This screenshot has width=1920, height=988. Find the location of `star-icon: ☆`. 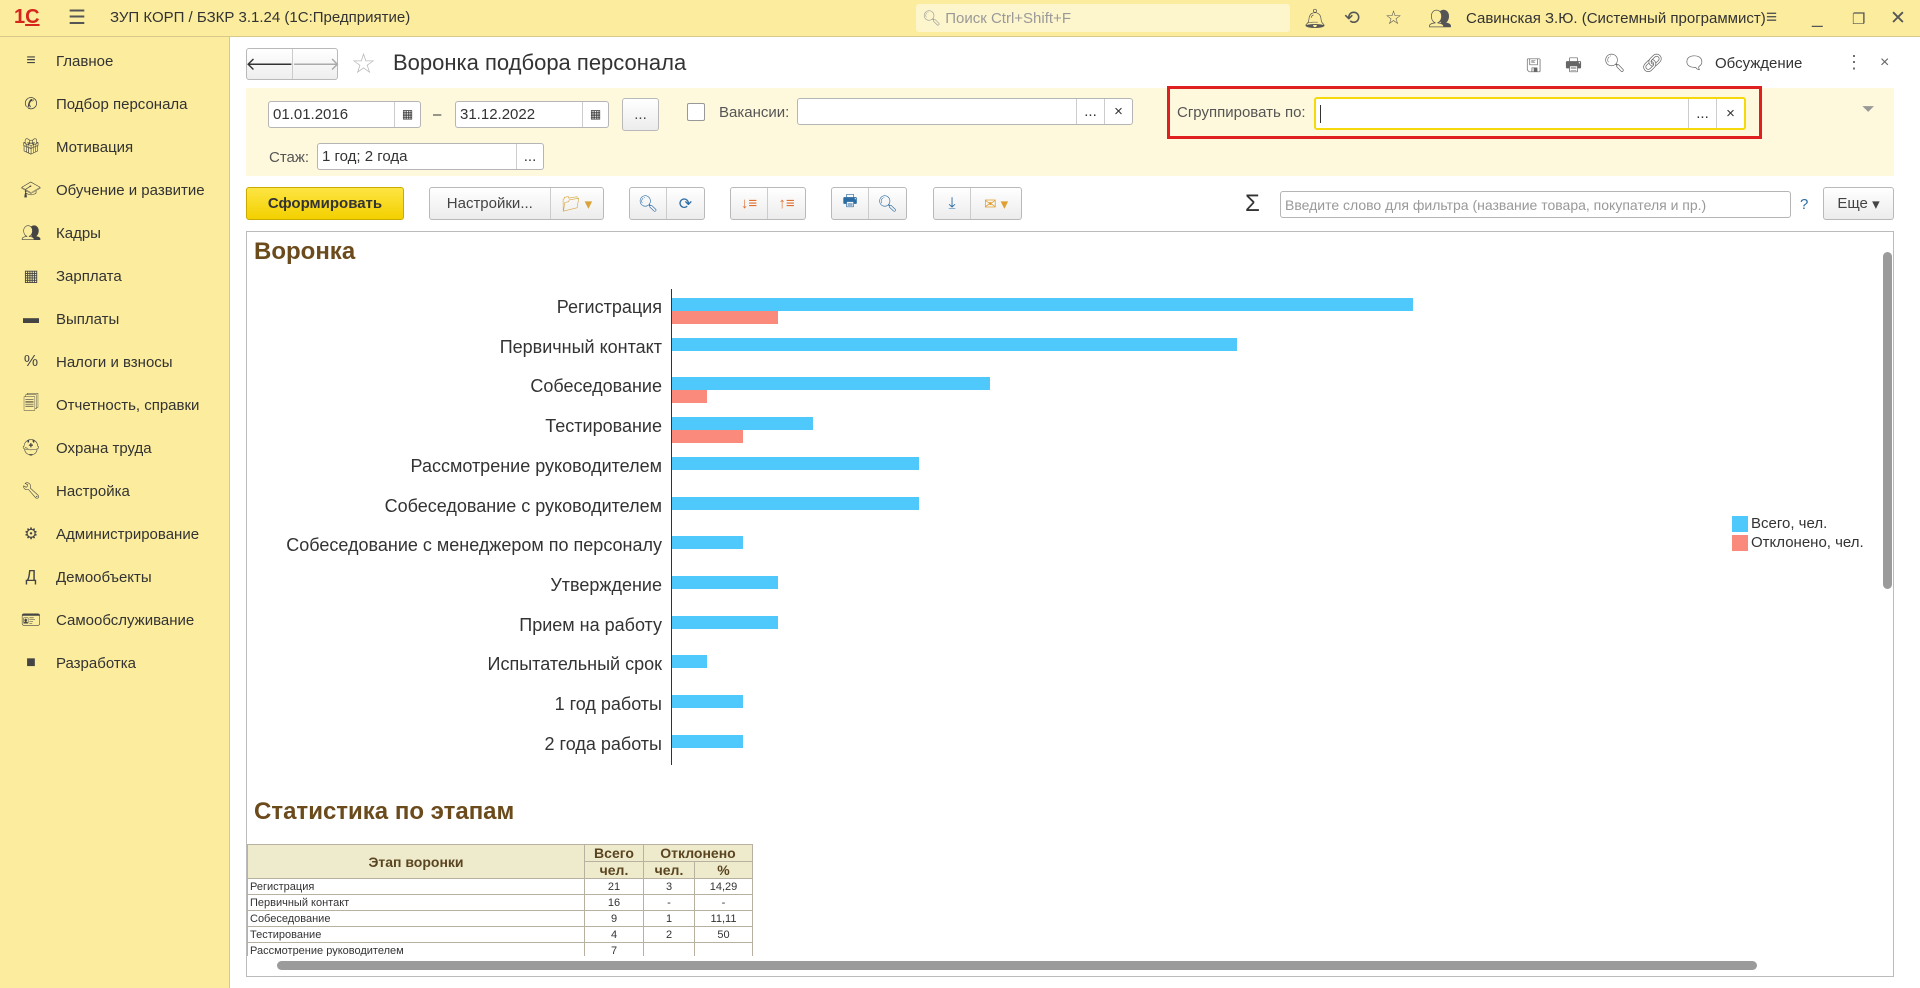

star-icon: ☆ is located at coordinates (1393, 18).